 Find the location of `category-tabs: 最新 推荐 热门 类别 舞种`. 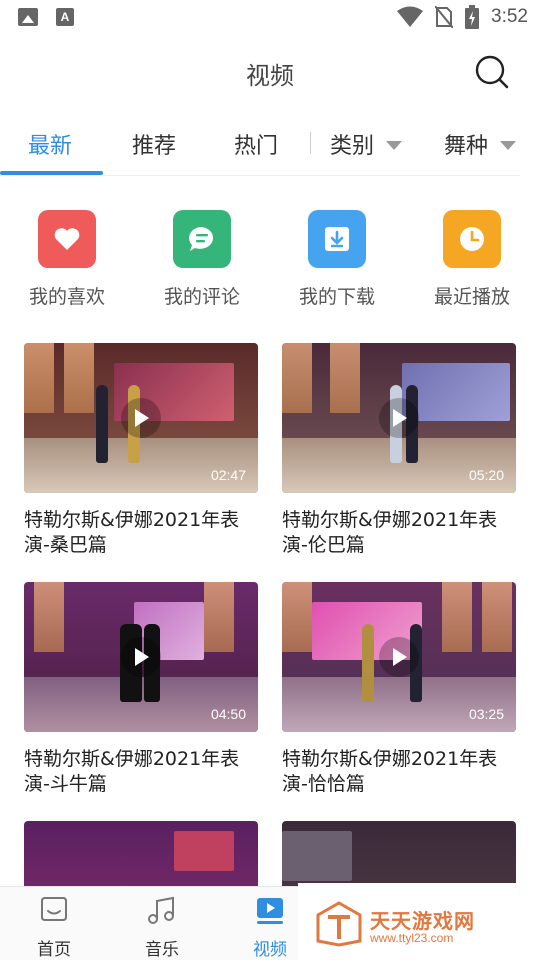

category-tabs: 最新 推荐 热门 类别 舞种 is located at coordinates (260, 144).